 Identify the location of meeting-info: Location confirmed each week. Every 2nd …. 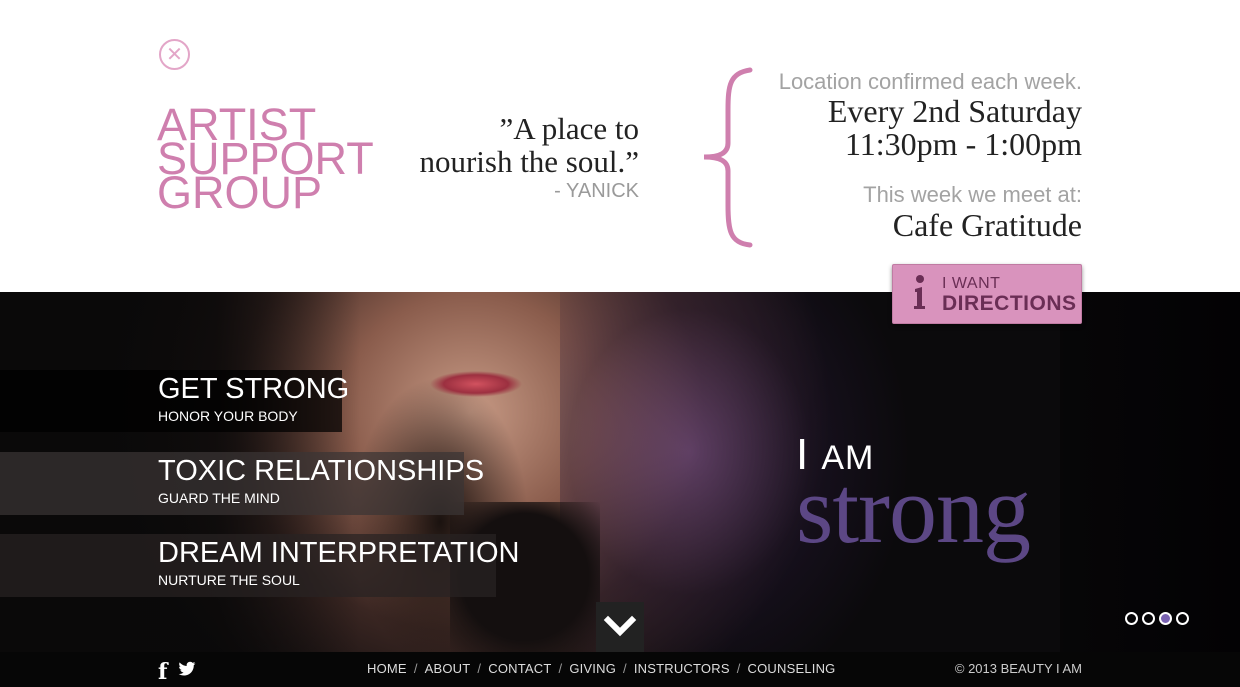
(882, 155).